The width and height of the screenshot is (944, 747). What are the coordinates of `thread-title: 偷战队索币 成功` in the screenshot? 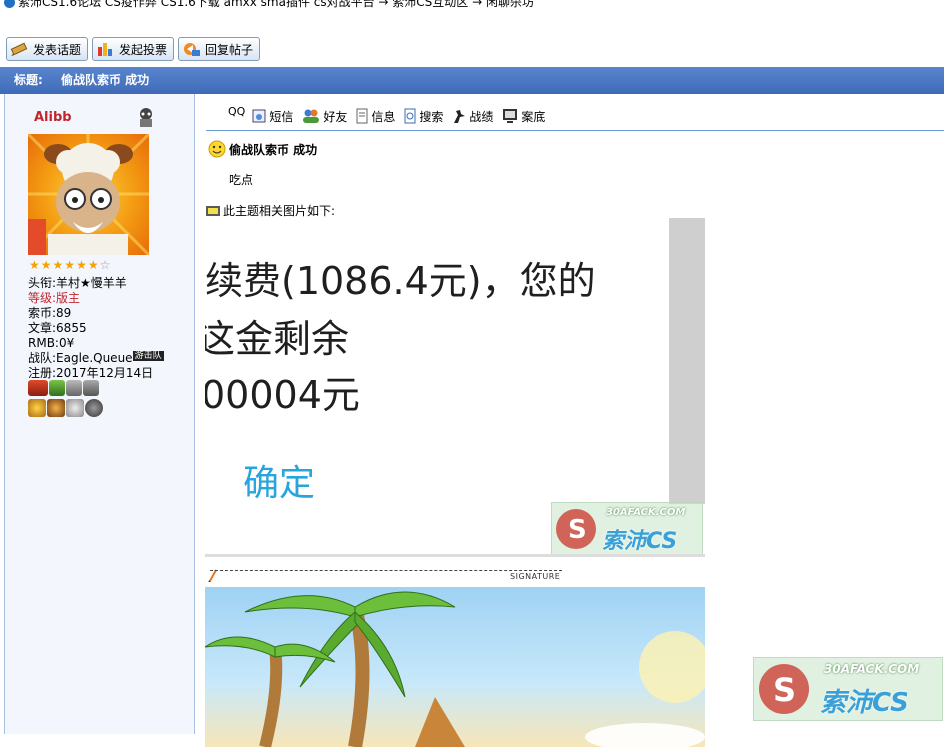 It's located at (105, 80).